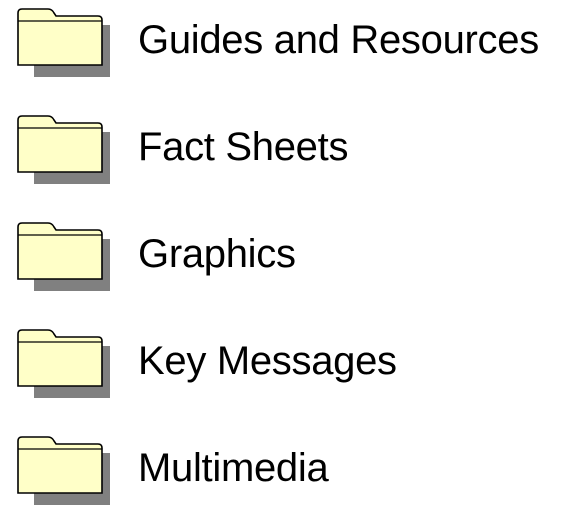 This screenshot has height=518, width=584. Describe the element at coordinates (233, 468) in the screenshot. I see `folder-label: Multimedia` at that location.